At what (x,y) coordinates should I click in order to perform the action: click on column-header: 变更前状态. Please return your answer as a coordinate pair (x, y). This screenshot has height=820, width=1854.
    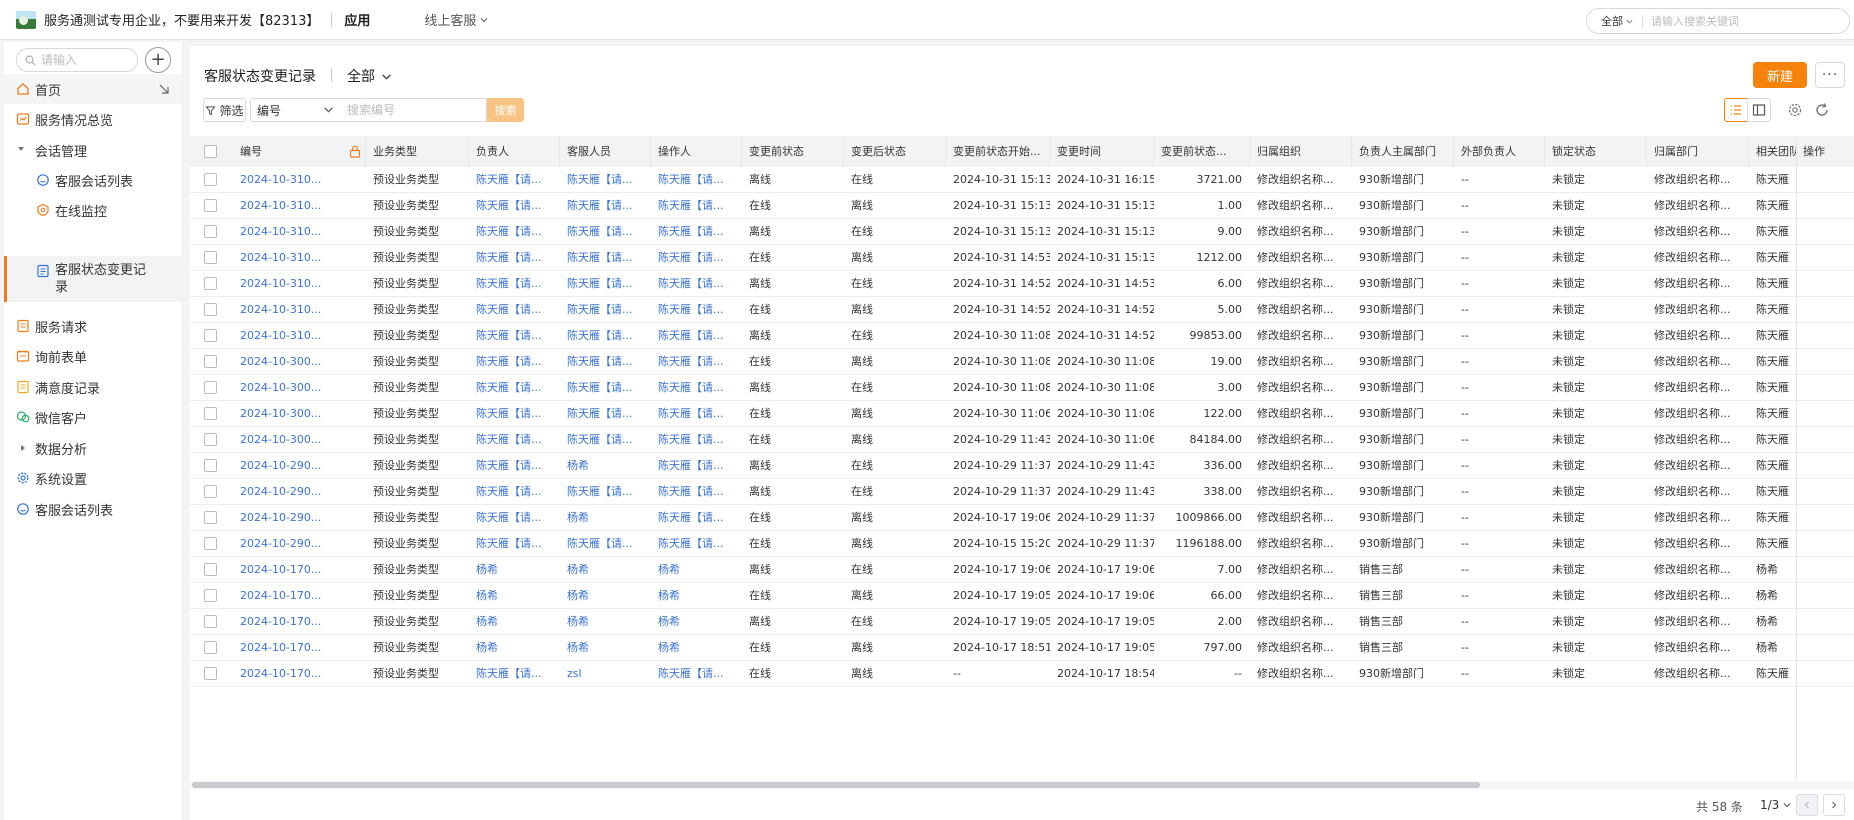
    Looking at the image, I should click on (793, 151).